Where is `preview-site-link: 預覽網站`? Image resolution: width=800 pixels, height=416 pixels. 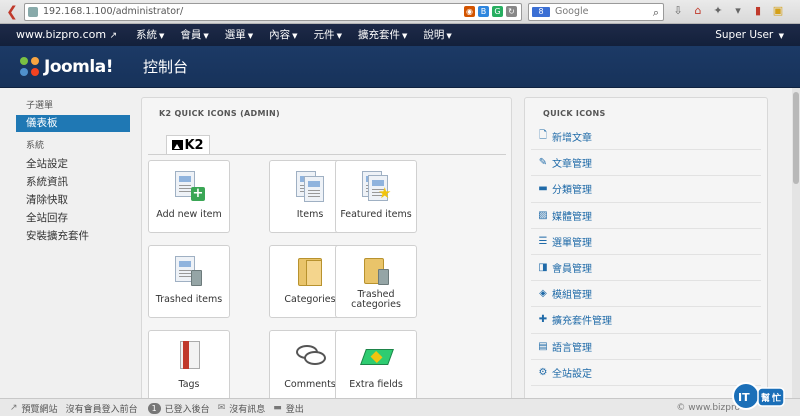 preview-site-link: 預覽網站 is located at coordinates (40, 408).